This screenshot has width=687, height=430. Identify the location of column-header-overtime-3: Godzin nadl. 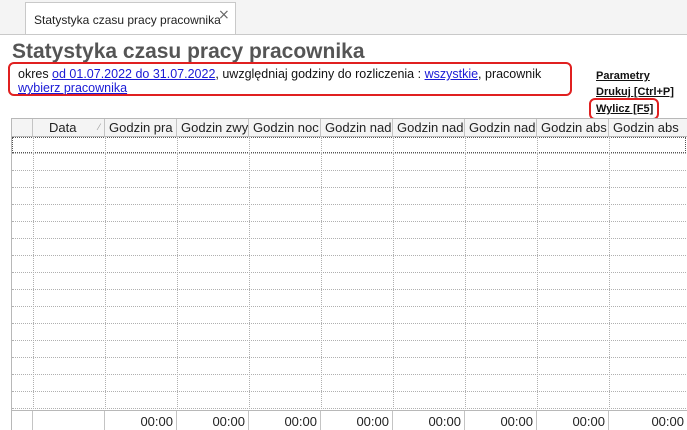
(501, 127).